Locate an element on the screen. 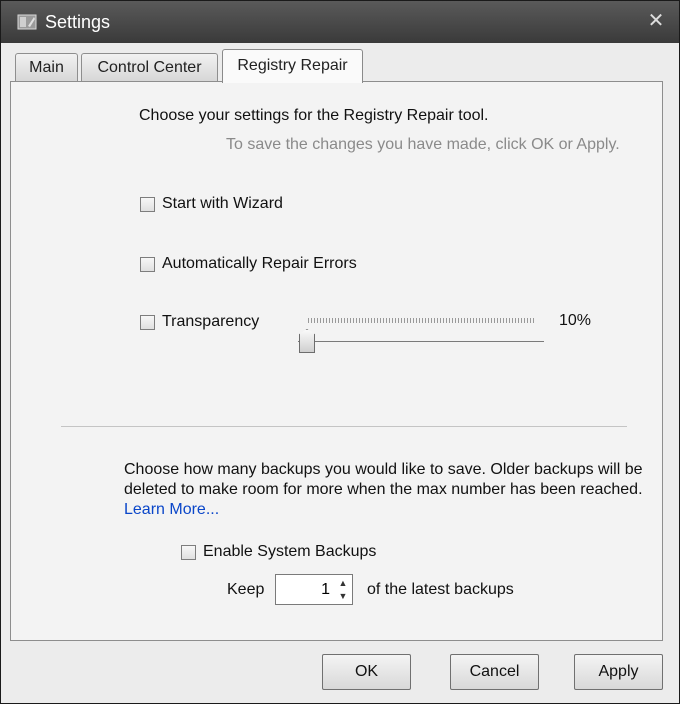 This screenshot has height=704, width=680. start-with-wizard-checkbox is located at coordinates (147, 204).